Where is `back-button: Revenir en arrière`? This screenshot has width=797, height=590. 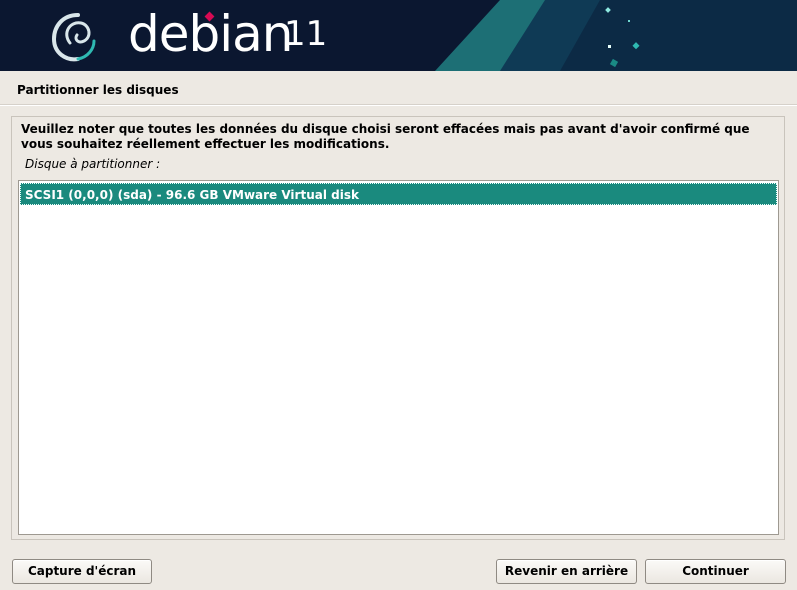 back-button: Revenir en arrière is located at coordinates (566, 571).